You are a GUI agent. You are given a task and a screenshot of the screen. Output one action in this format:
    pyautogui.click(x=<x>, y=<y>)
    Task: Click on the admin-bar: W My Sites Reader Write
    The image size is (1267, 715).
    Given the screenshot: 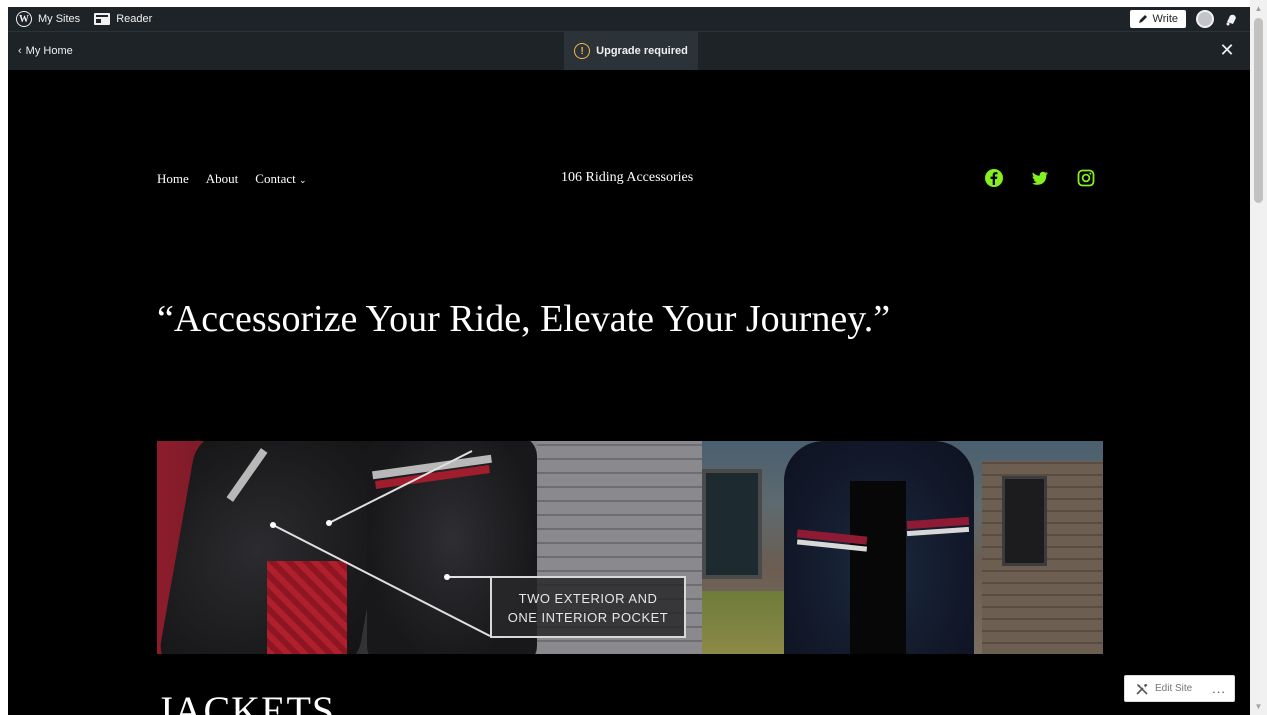 What is the action you would take?
    pyautogui.click(x=629, y=19)
    